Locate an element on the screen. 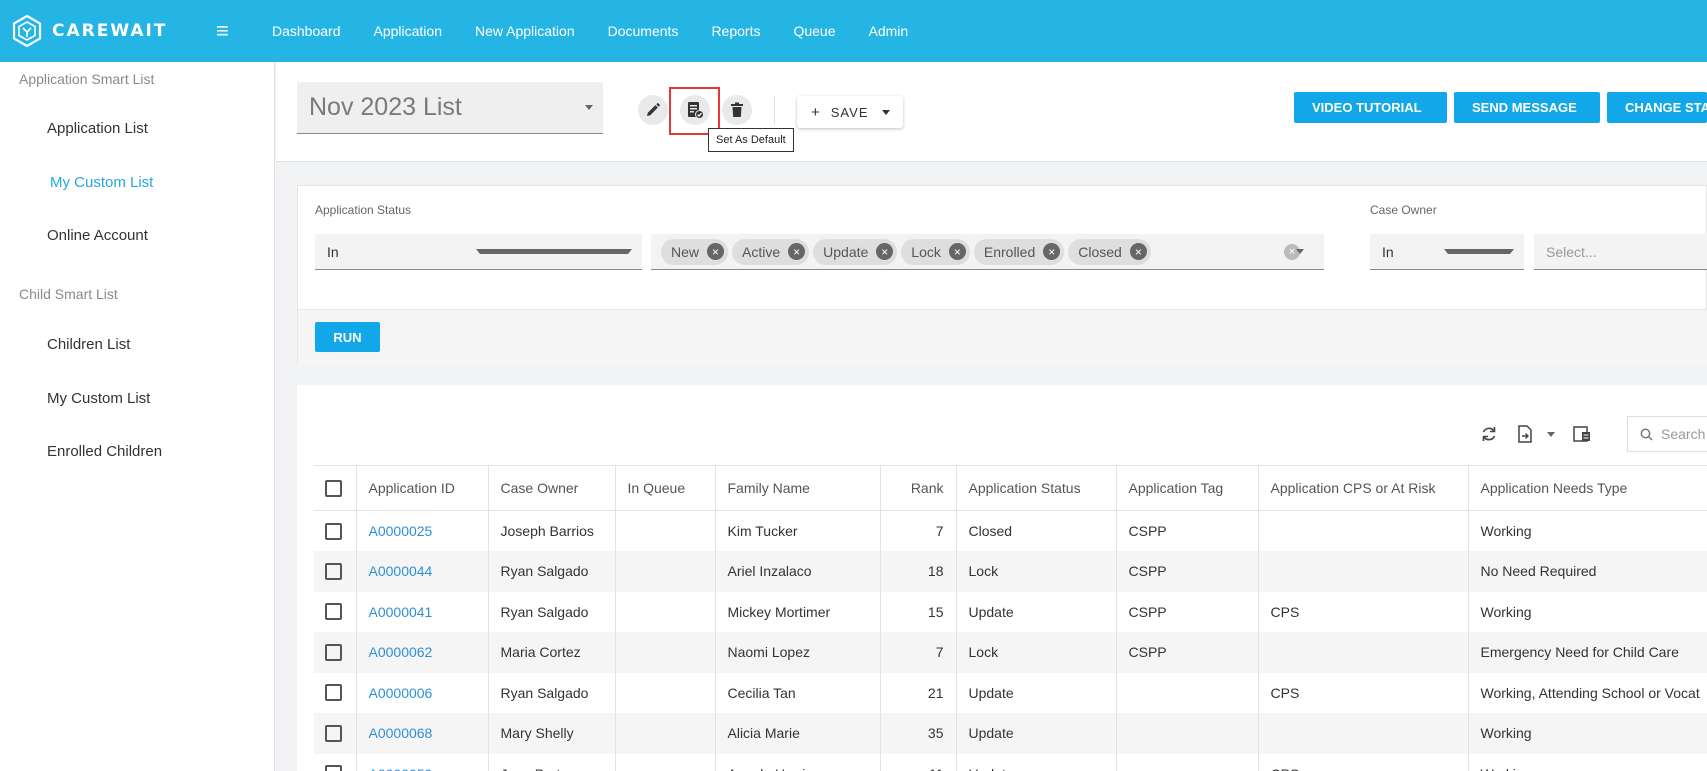 The height and width of the screenshot is (771, 1707). cell-rank: 7 is located at coordinates (918, 530).